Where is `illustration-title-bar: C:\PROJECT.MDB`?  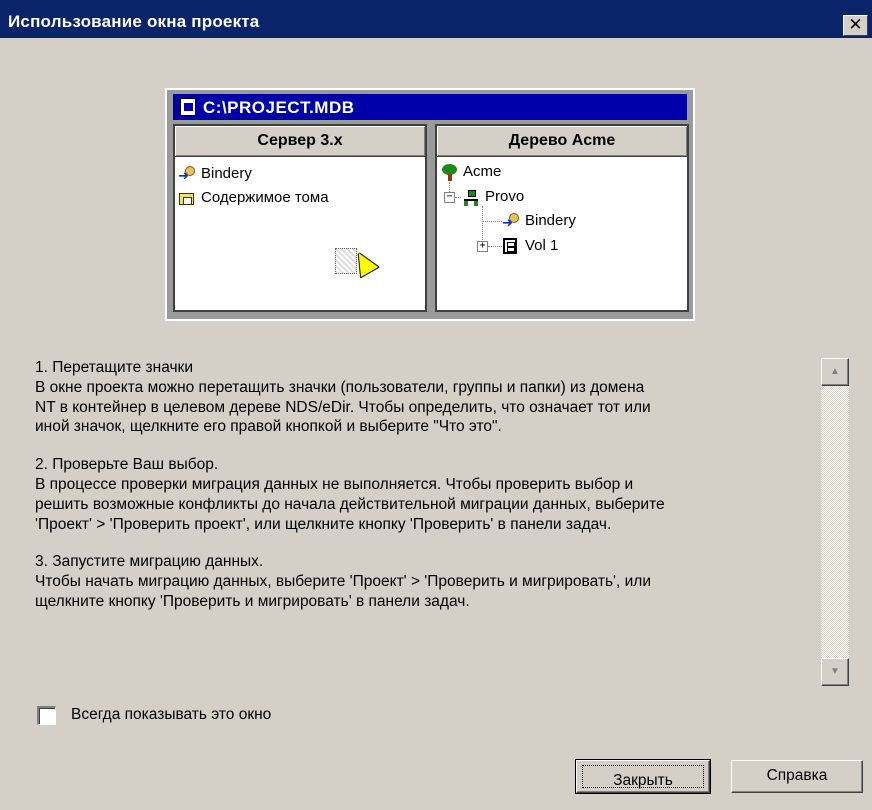 illustration-title-bar: C:\PROJECT.MDB is located at coordinates (430, 107).